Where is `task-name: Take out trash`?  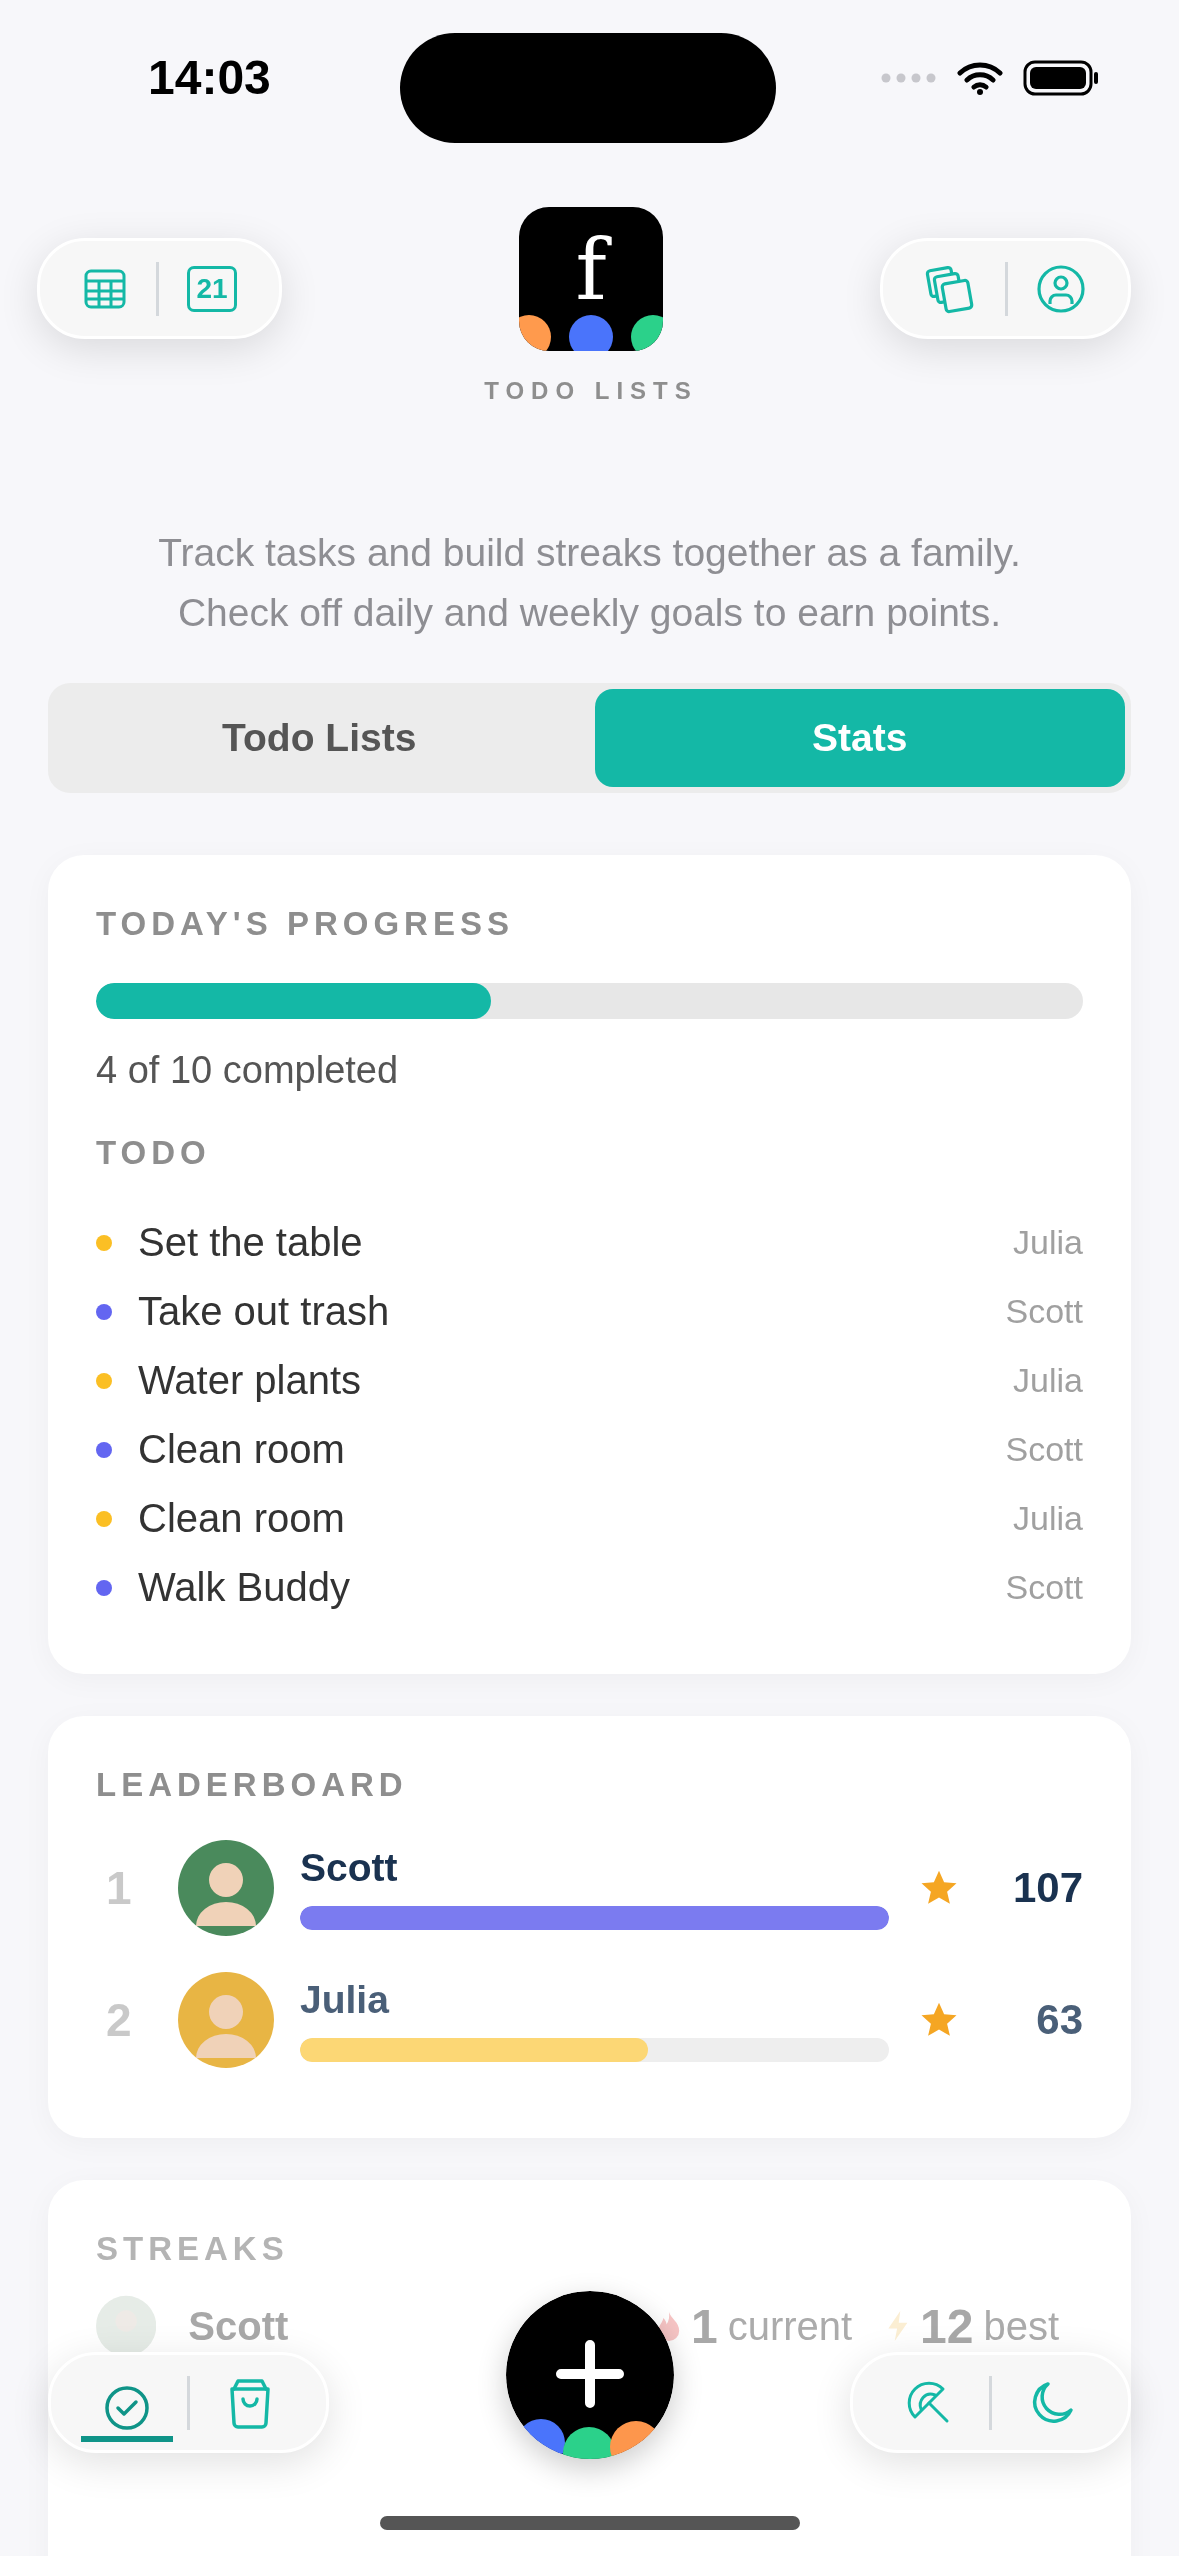
task-name: Take out trash is located at coordinates (264, 1311).